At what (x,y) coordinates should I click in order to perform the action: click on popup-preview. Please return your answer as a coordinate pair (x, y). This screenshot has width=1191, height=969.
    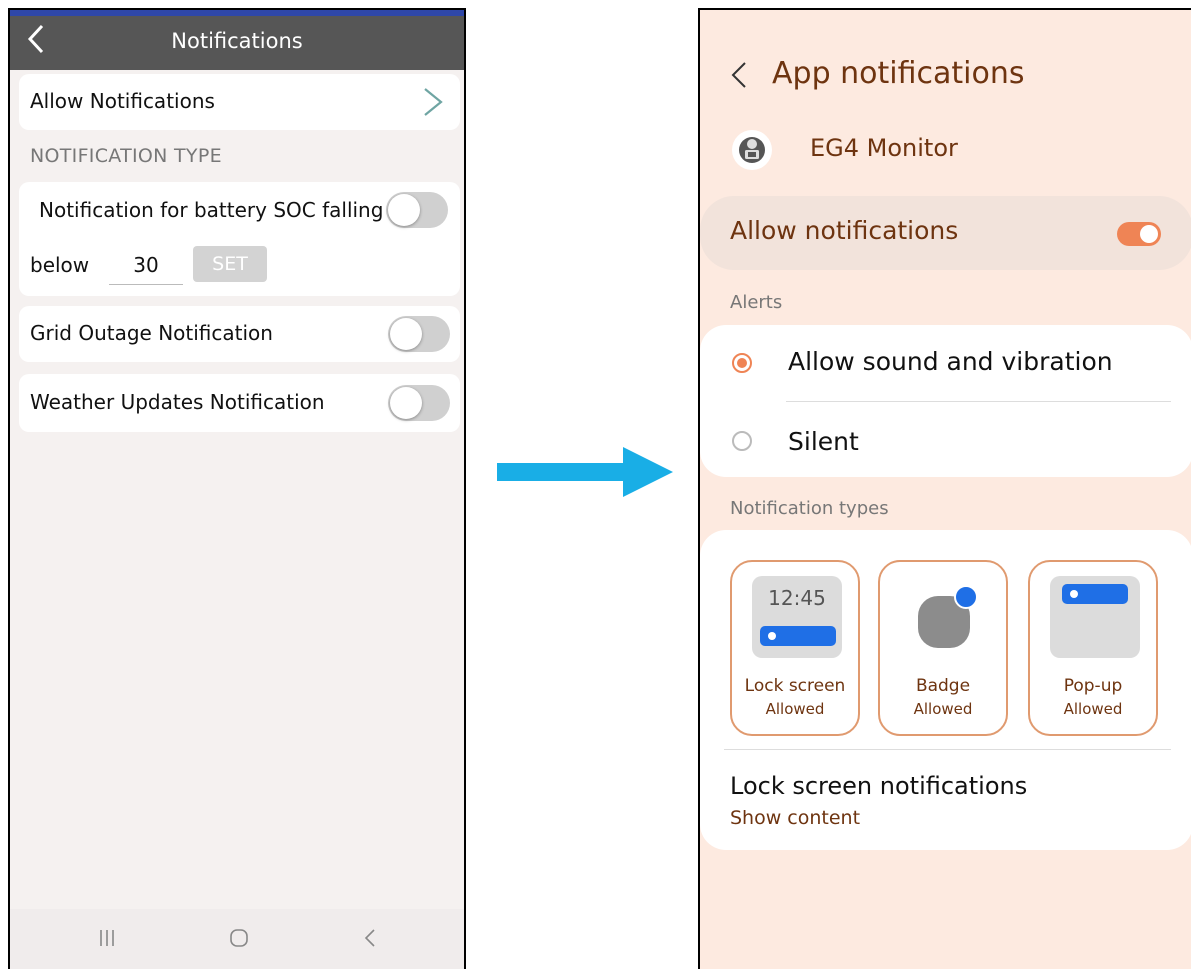
    Looking at the image, I should click on (1095, 617).